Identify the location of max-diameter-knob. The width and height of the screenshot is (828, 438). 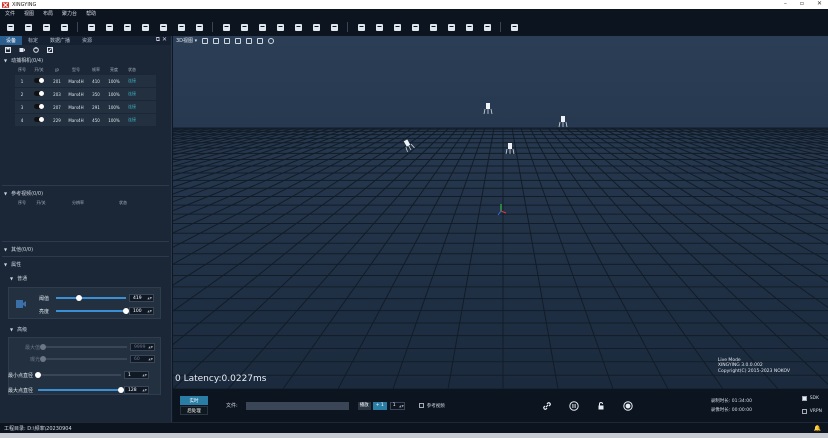
(121, 390).